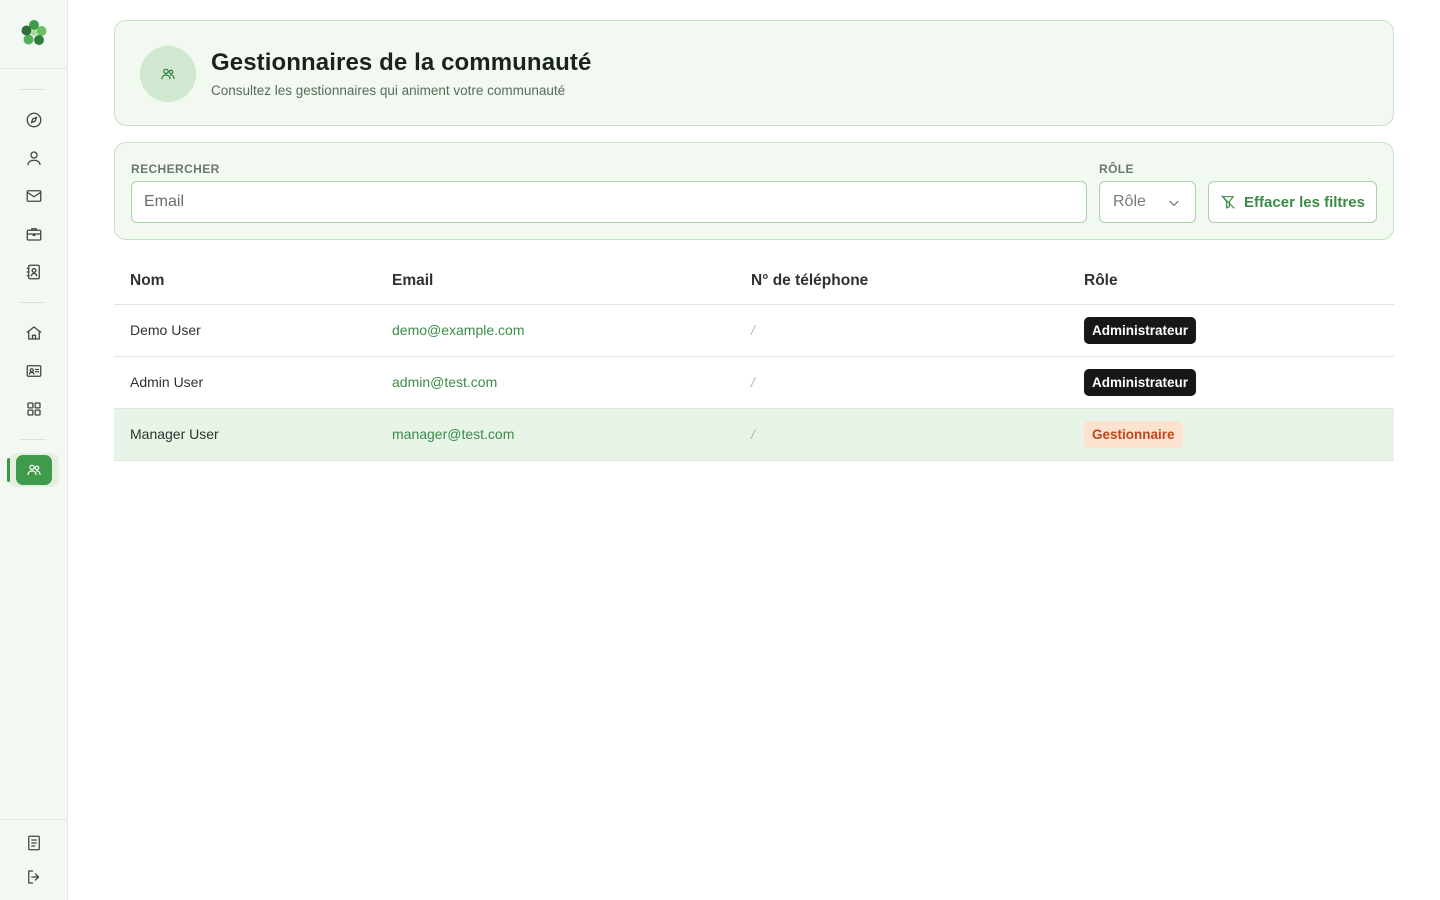 The width and height of the screenshot is (1440, 900). What do you see at coordinates (1101, 281) in the screenshot?
I see `column-header-role: Rôle` at bounding box center [1101, 281].